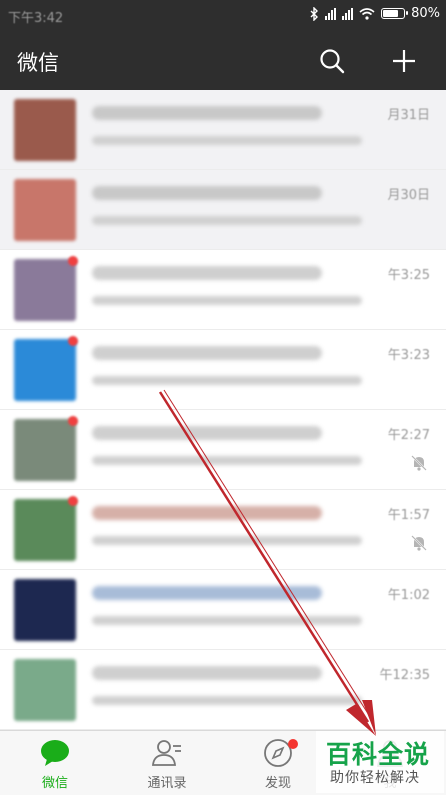 The image size is (446, 795). I want to click on chat-time: 午2:27, so click(408, 435).